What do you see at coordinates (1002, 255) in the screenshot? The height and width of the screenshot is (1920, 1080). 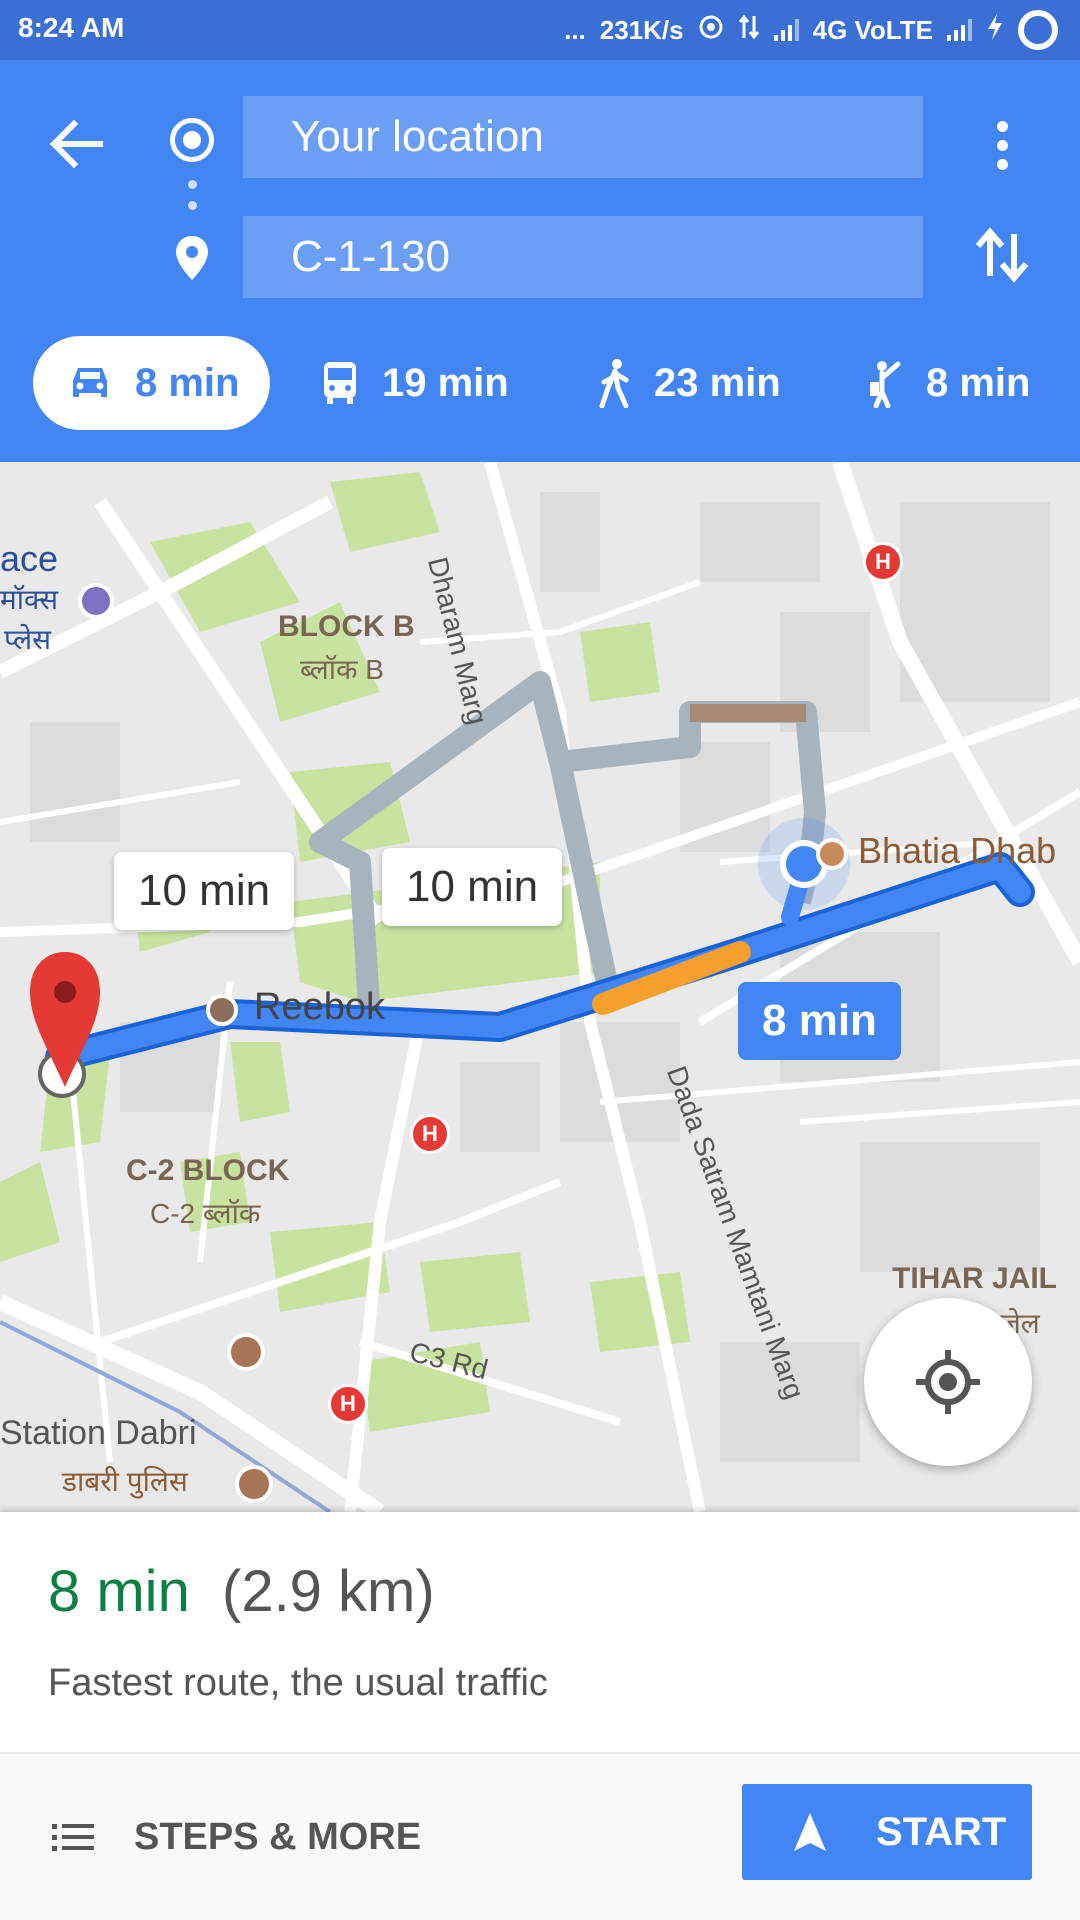 I see `swap-directions-icon` at bounding box center [1002, 255].